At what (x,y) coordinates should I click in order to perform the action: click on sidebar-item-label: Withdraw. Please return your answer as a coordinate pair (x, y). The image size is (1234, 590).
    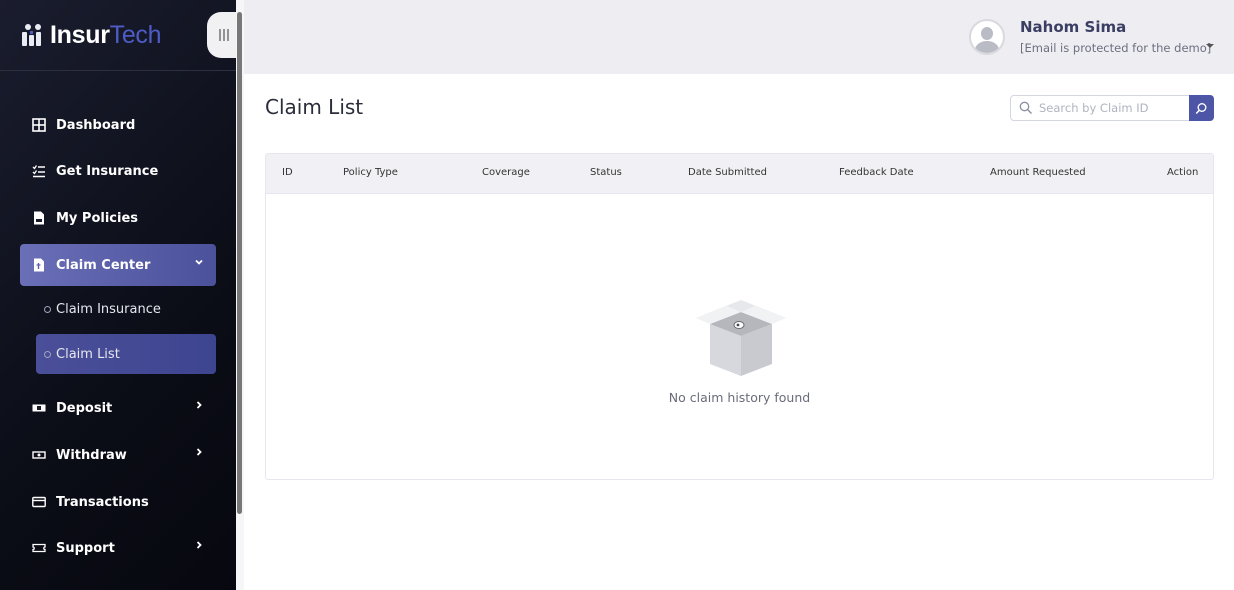
    Looking at the image, I should click on (91, 455).